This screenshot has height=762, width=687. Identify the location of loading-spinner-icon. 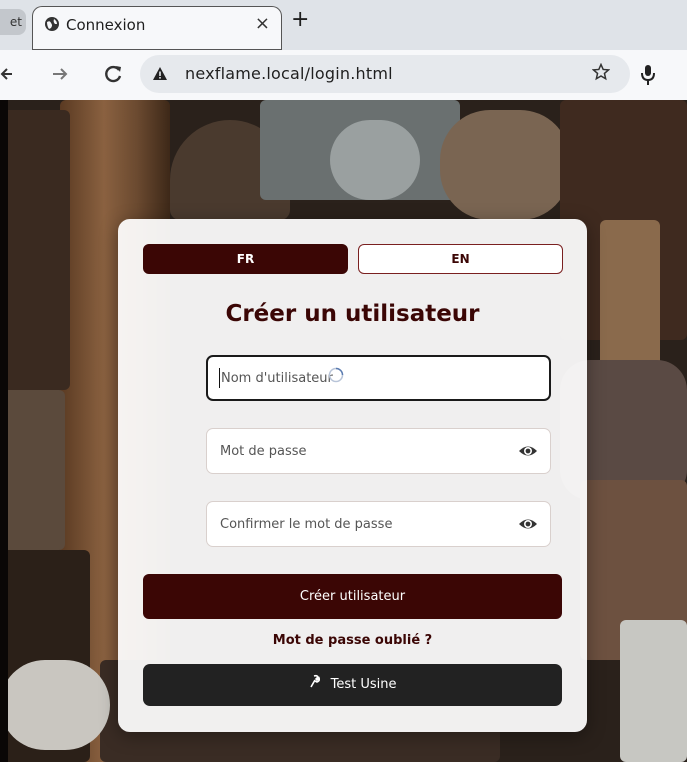
(336, 375).